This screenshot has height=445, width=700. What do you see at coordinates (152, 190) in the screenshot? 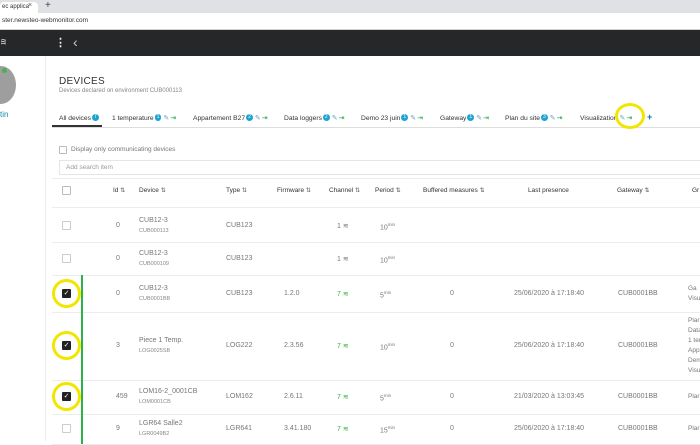
I see `col-device: Device ⇅` at bounding box center [152, 190].